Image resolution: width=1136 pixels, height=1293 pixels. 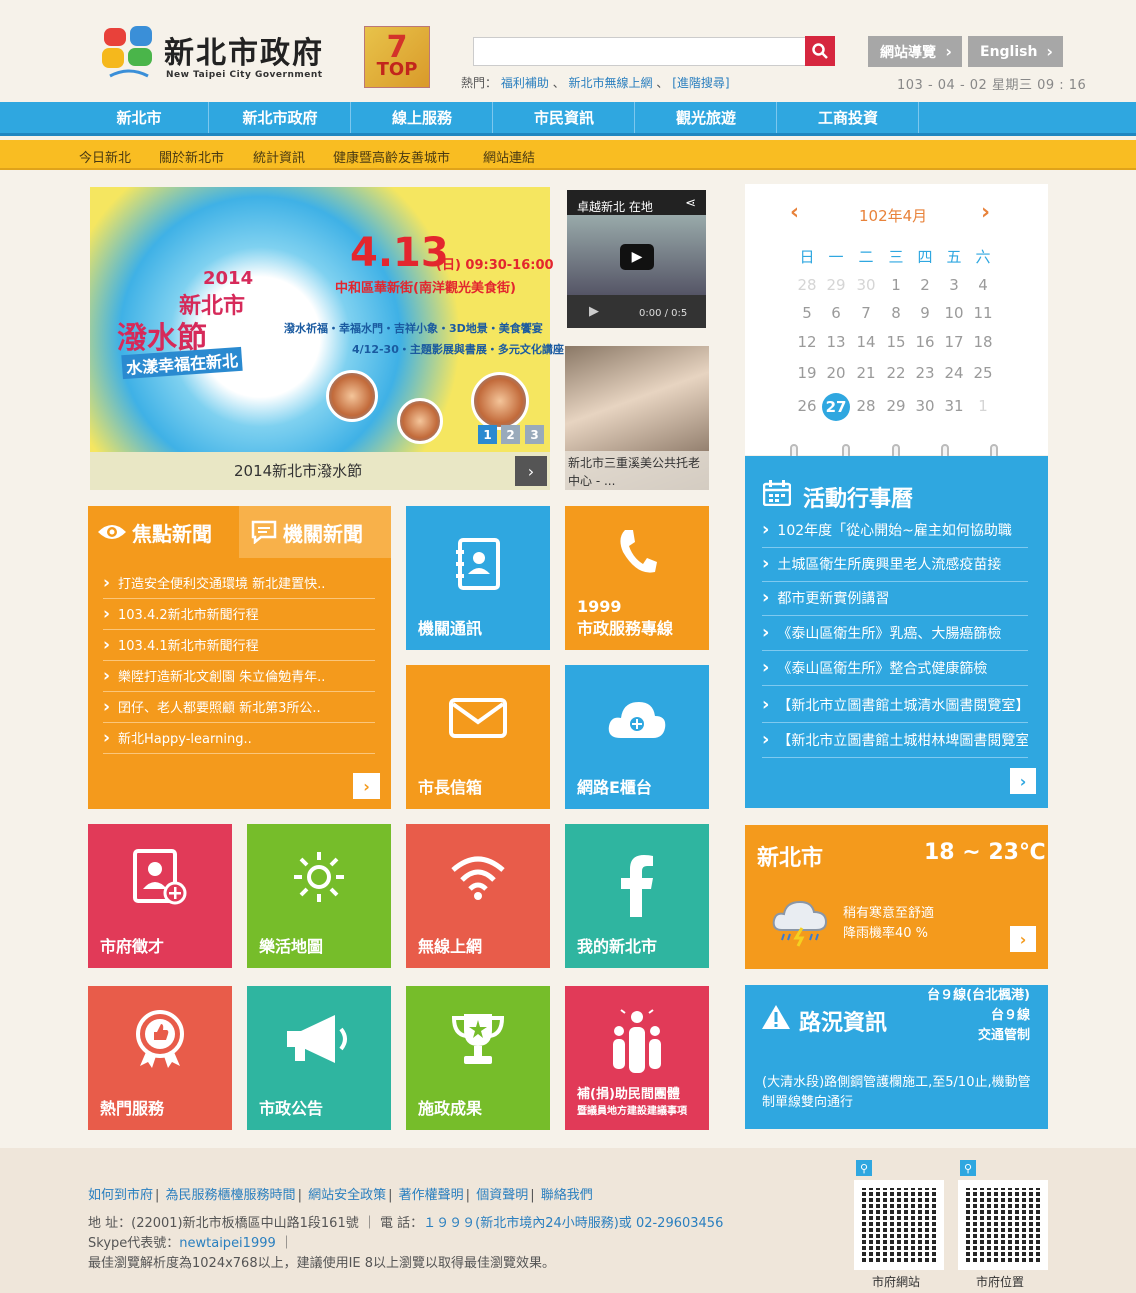 What do you see at coordinates (866, 313) in the screenshot?
I see `calendar-day: 7` at bounding box center [866, 313].